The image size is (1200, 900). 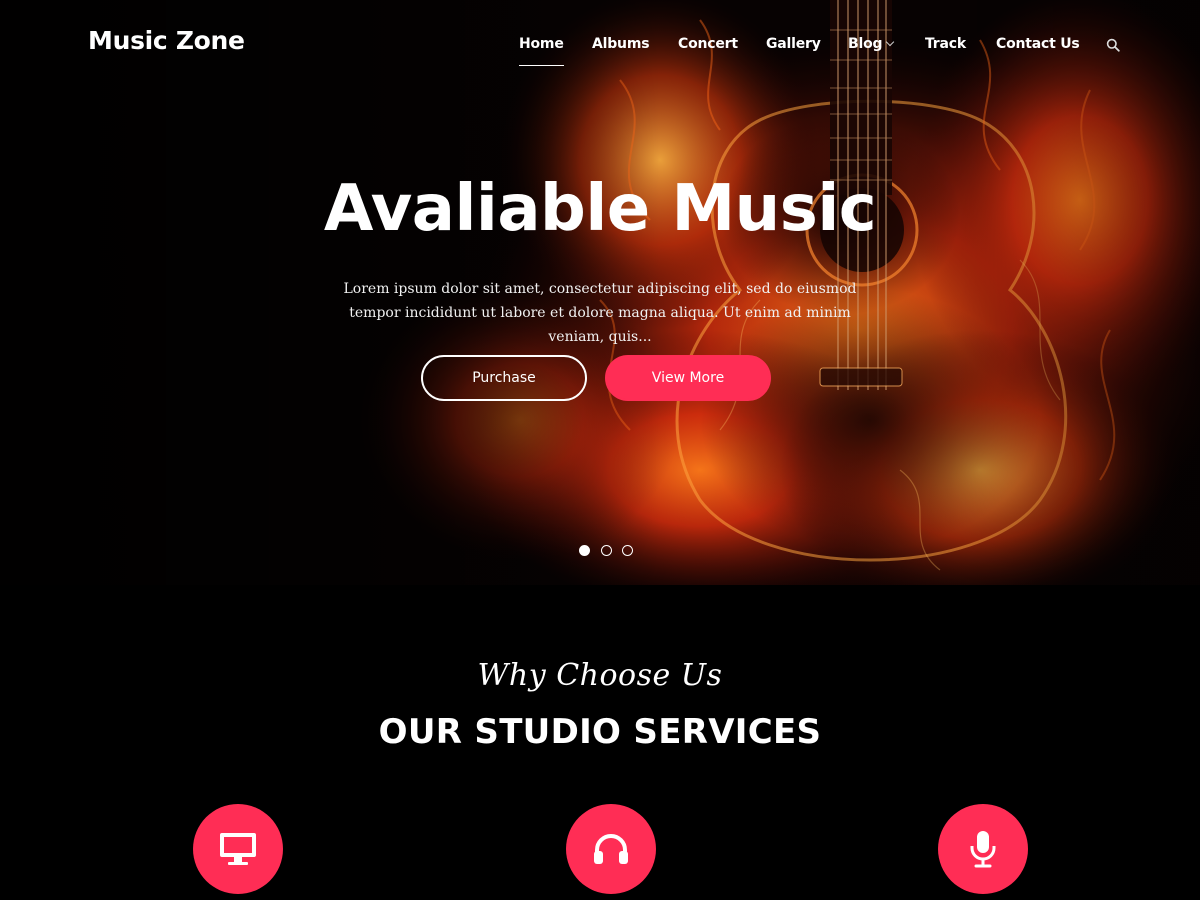 What do you see at coordinates (708, 44) in the screenshot?
I see `nav-concert: Concert` at bounding box center [708, 44].